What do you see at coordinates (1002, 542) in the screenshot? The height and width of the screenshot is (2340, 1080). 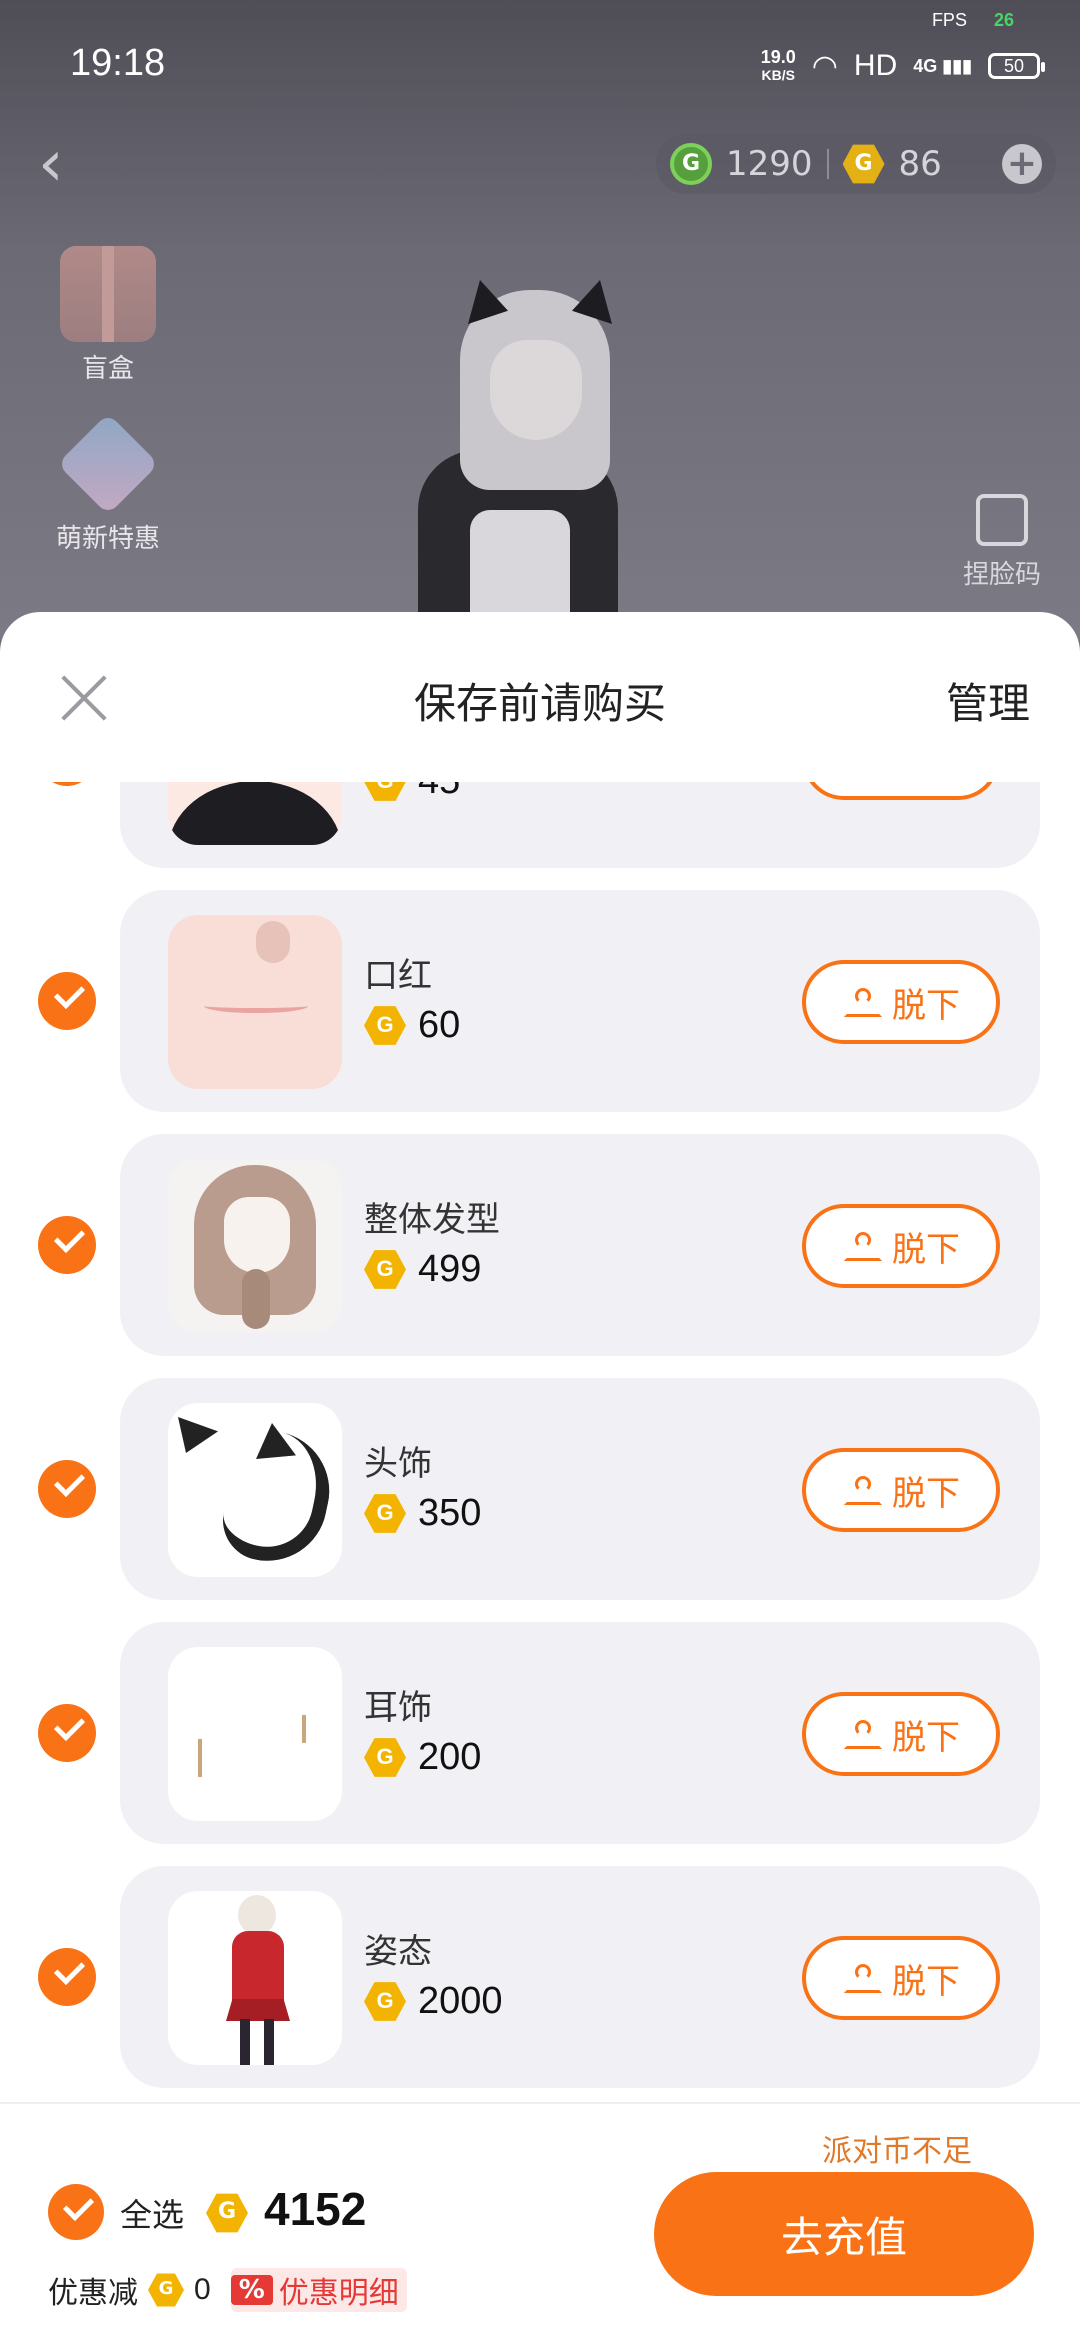 I see `face-code-entry: 捏脸码` at bounding box center [1002, 542].